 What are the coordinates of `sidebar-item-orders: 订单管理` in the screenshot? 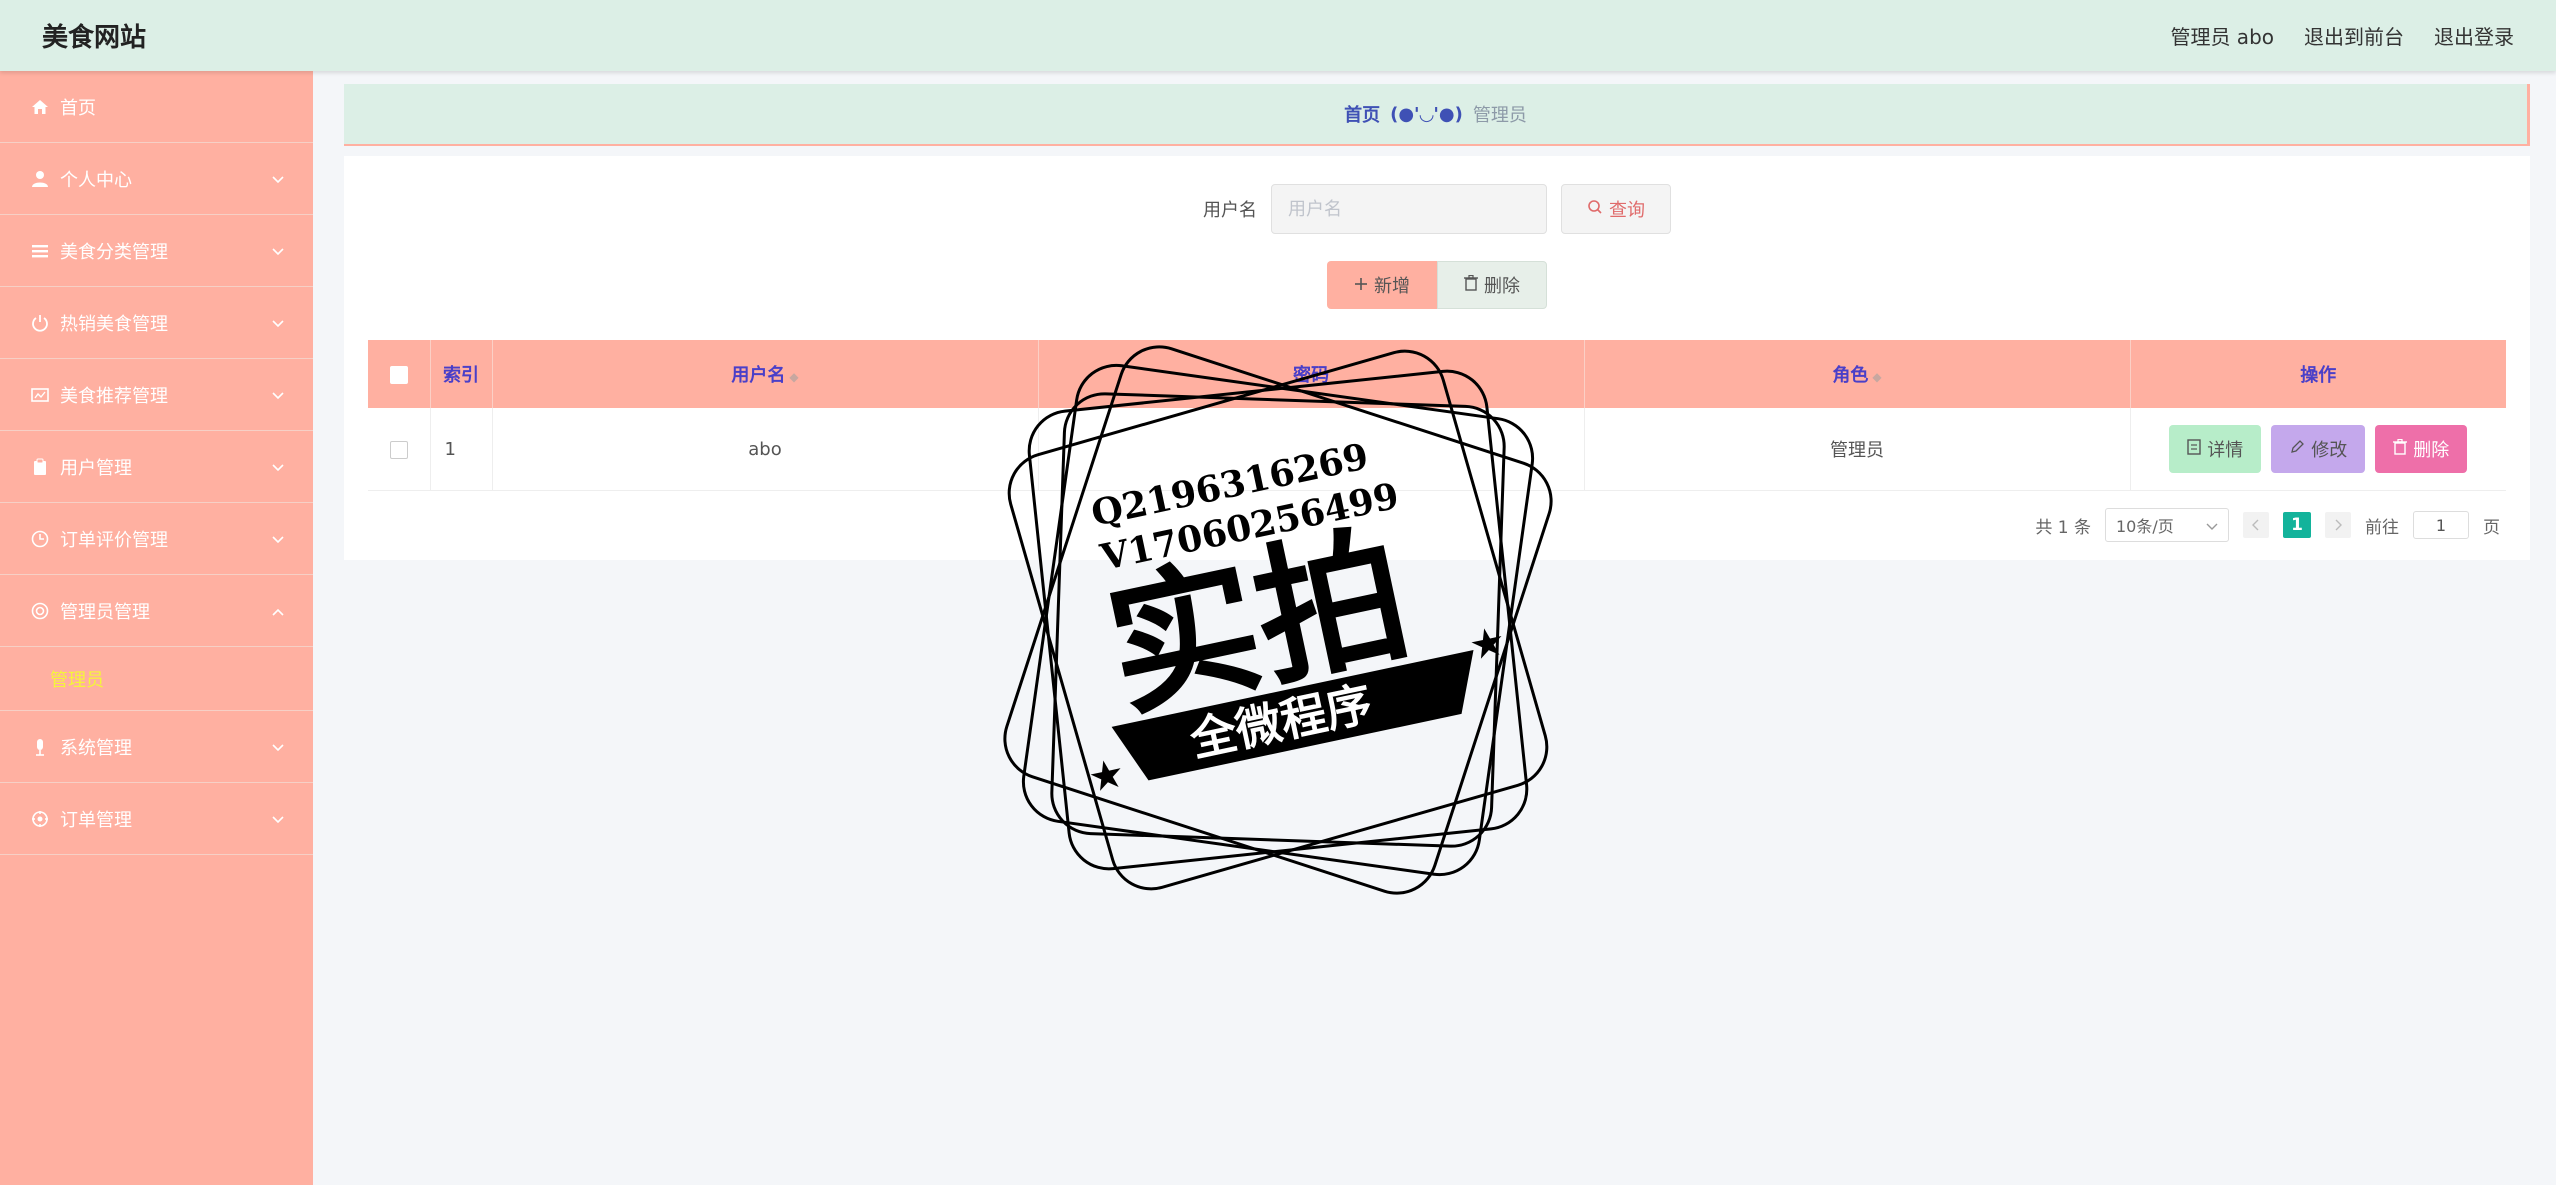 It's located at (156, 819).